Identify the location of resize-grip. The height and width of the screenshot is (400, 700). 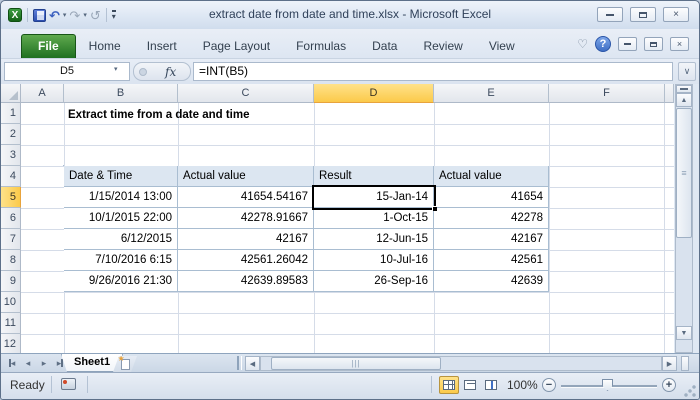
(690, 391).